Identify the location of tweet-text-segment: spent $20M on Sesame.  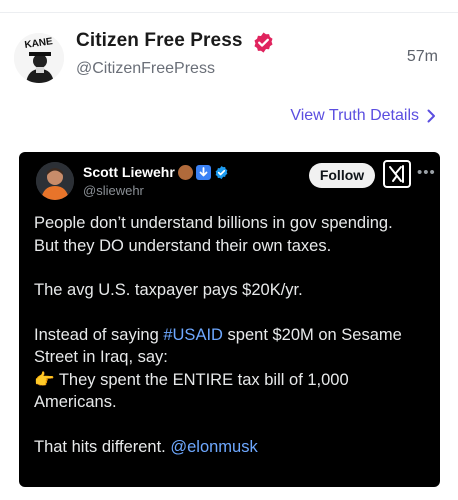
(312, 334).